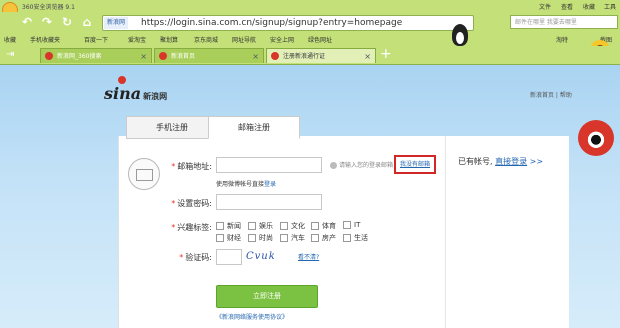  I want to click on email-label-text: 邮箱地址:, so click(194, 166).